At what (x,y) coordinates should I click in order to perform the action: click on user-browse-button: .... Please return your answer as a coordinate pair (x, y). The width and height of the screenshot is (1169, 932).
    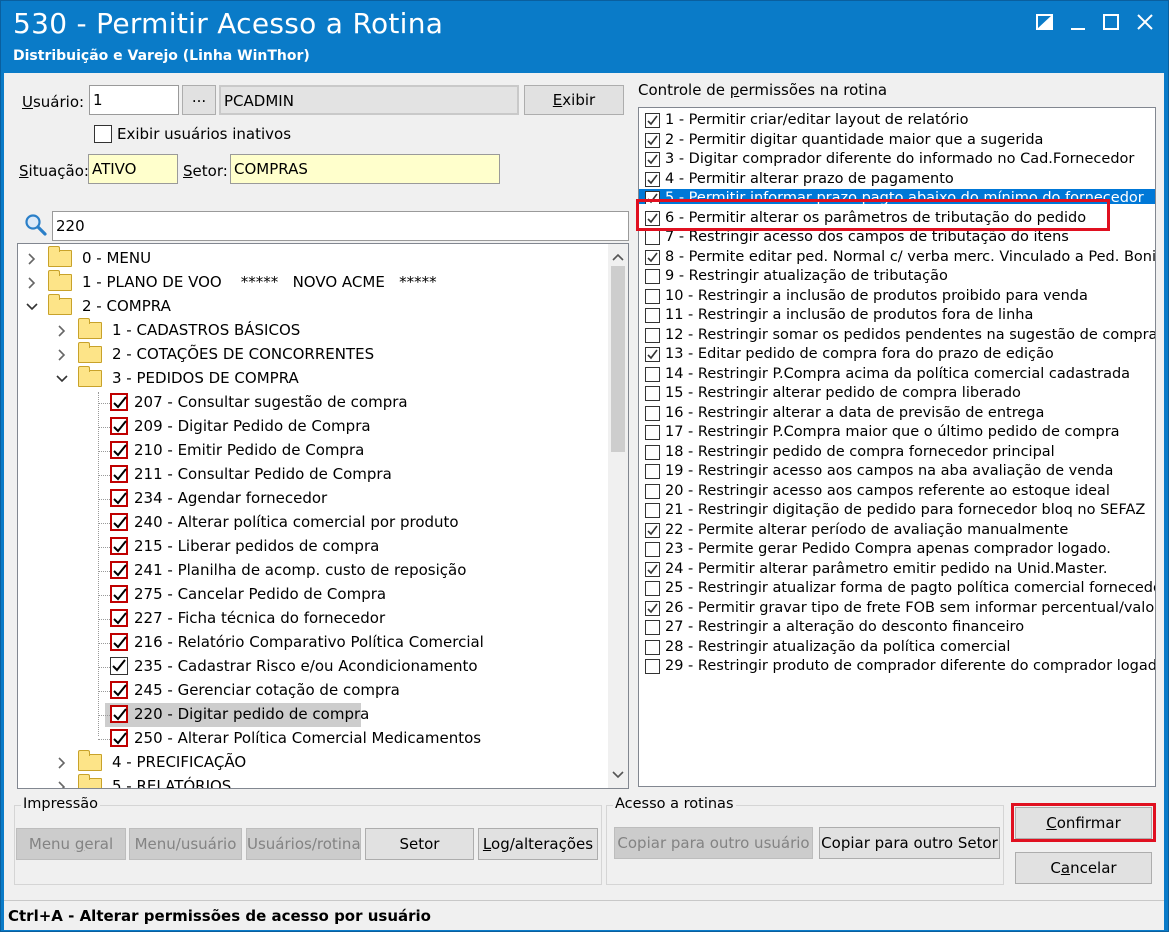
    Looking at the image, I should click on (199, 100).